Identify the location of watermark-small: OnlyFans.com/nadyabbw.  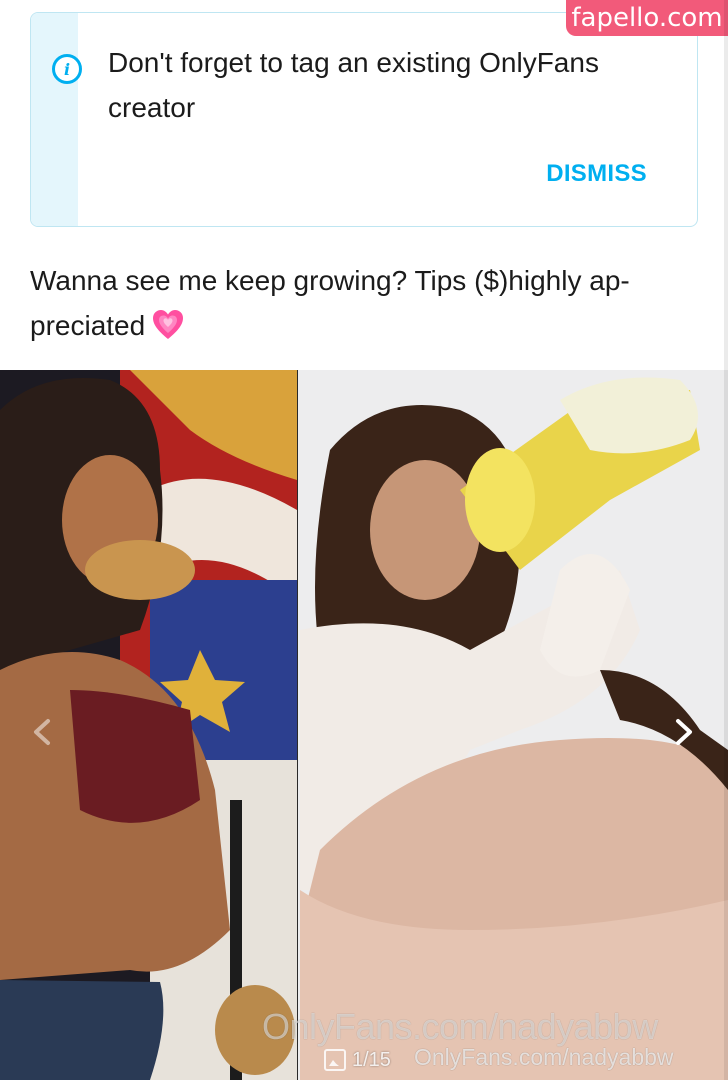
(544, 1057).